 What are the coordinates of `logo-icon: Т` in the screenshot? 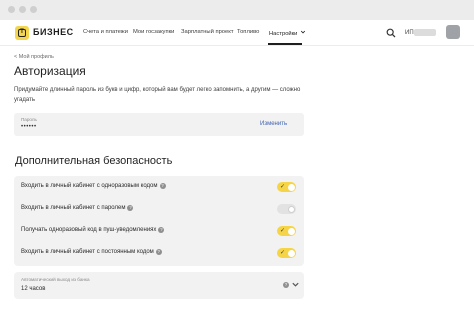 It's located at (22, 33).